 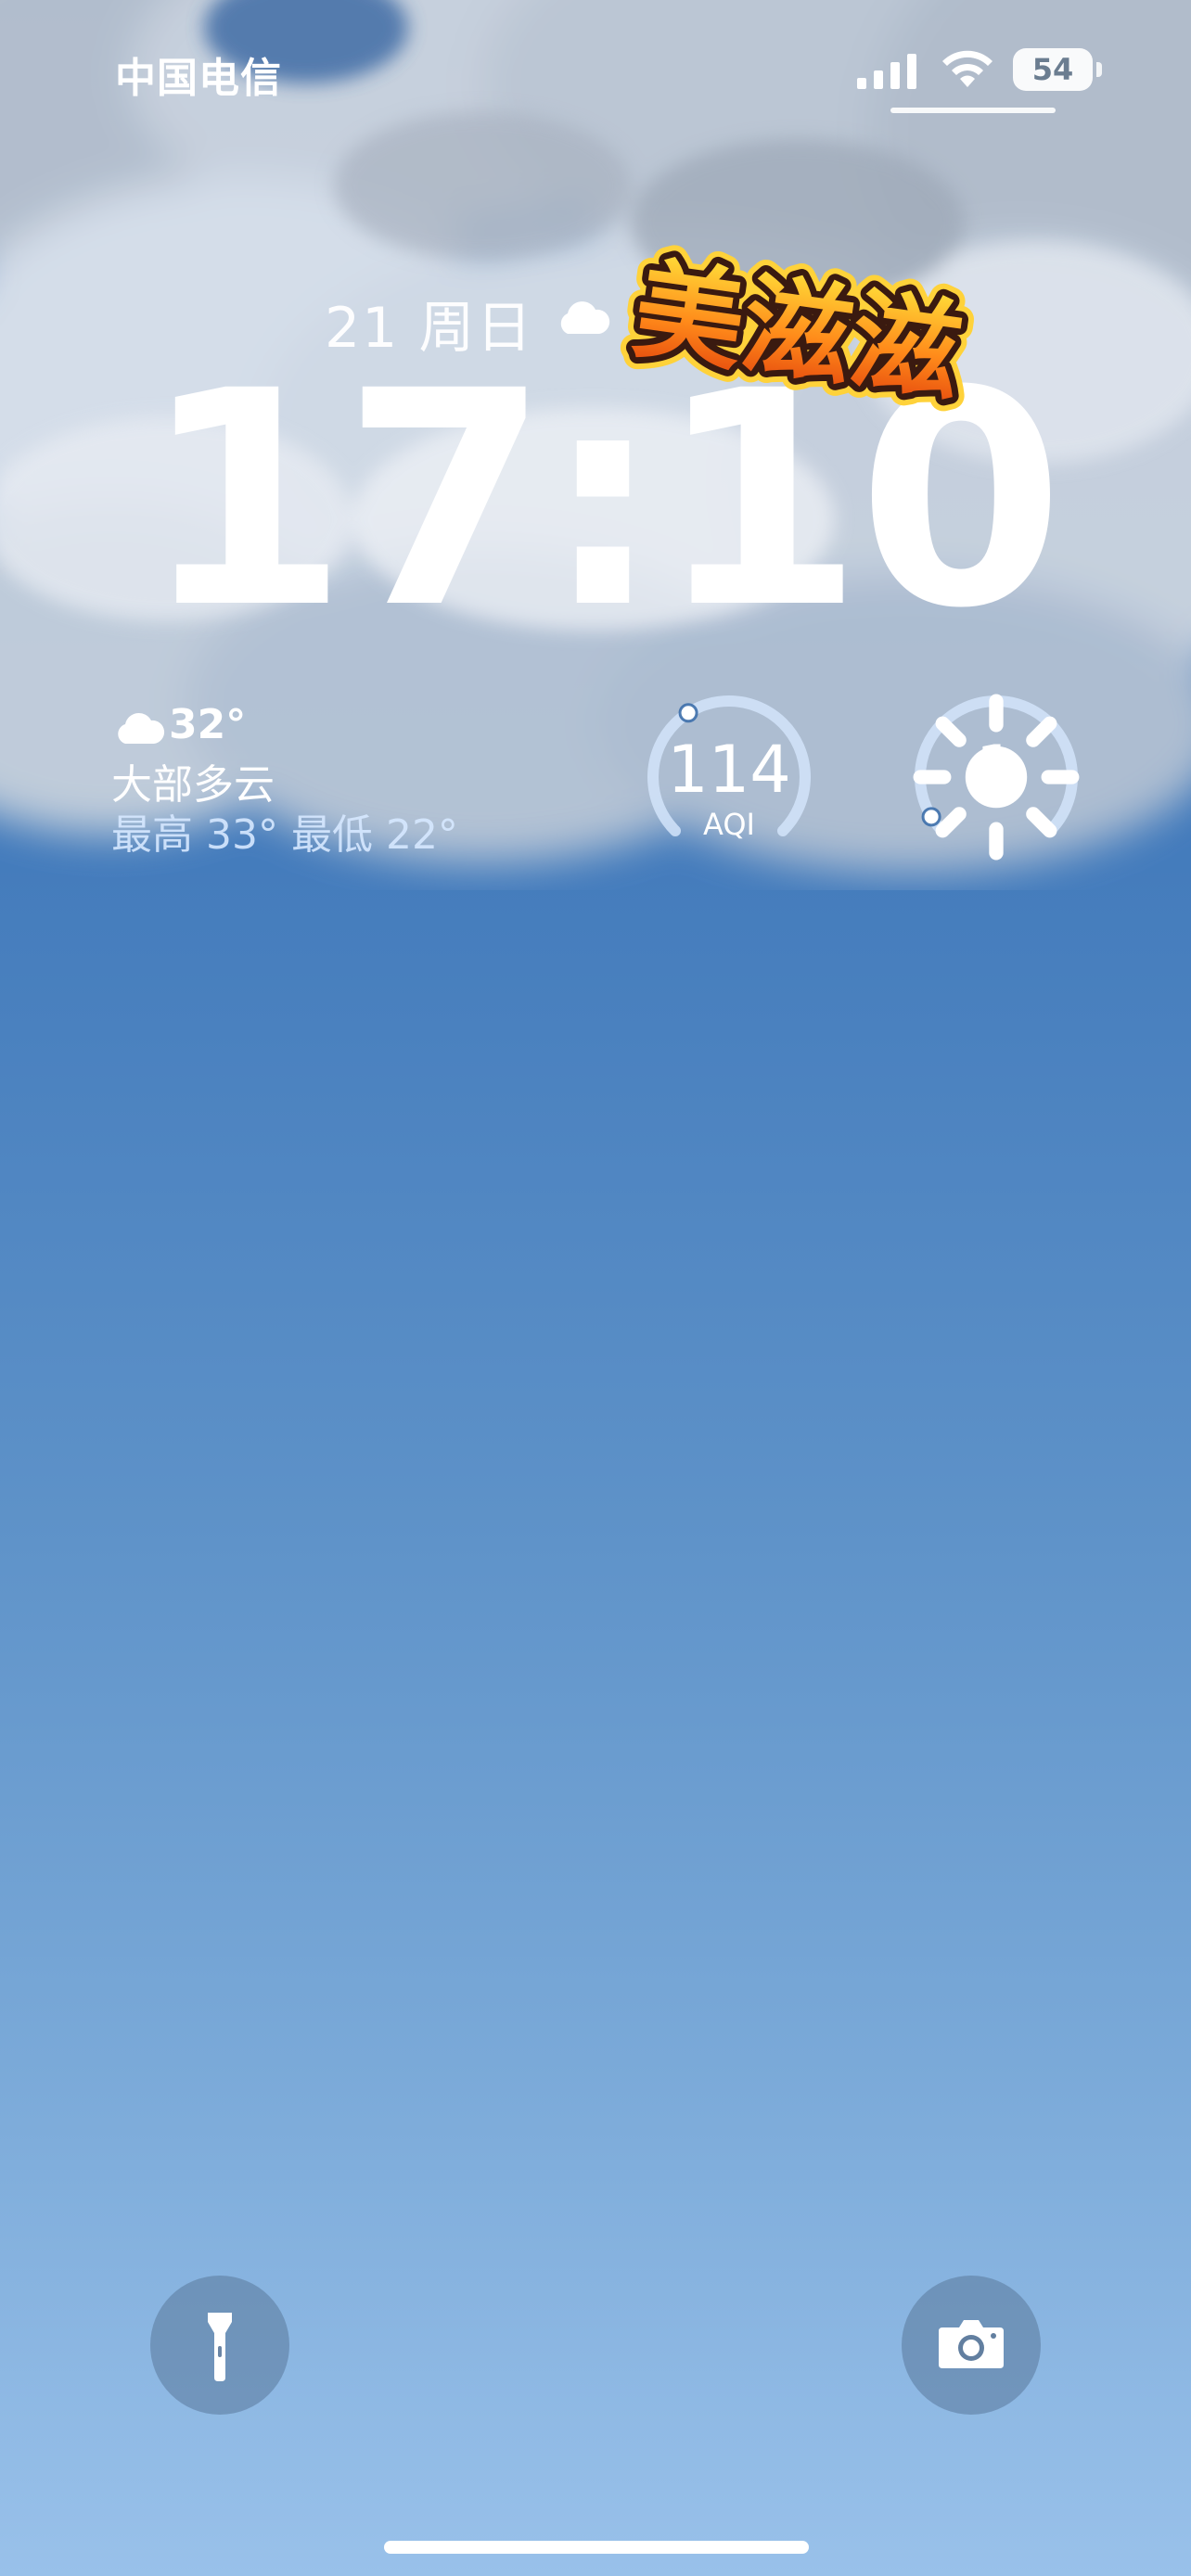 I want to click on battery-cap, so click(x=1099, y=69).